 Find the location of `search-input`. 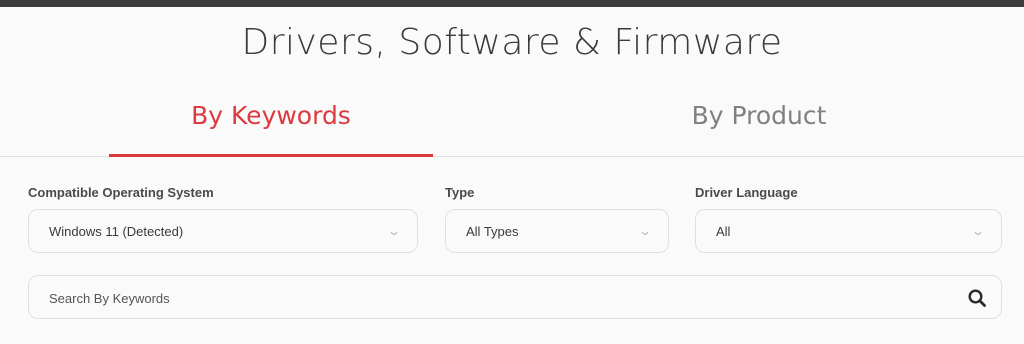

search-input is located at coordinates (489, 298).